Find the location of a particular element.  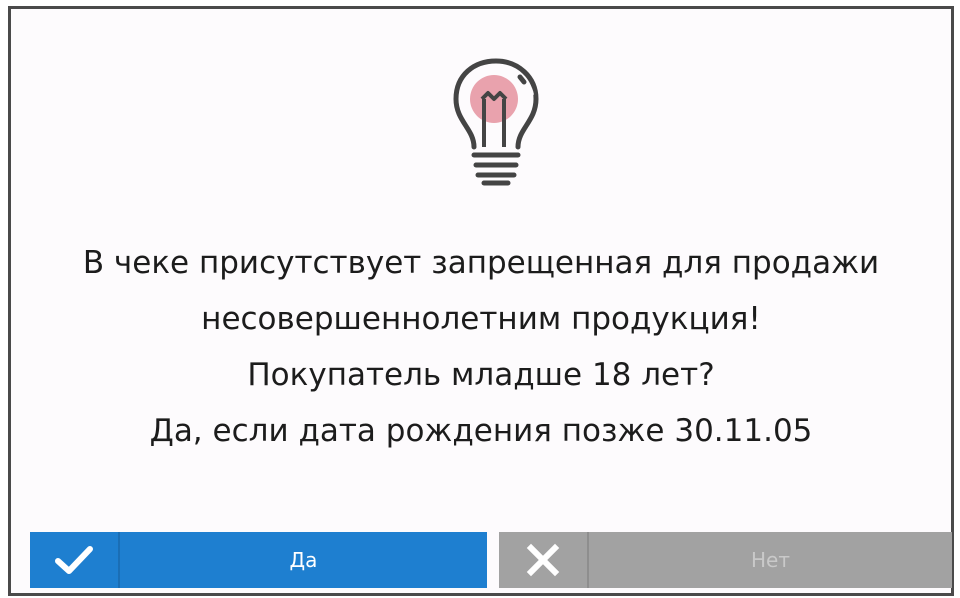

lightbulb-icon is located at coordinates (496, 127).